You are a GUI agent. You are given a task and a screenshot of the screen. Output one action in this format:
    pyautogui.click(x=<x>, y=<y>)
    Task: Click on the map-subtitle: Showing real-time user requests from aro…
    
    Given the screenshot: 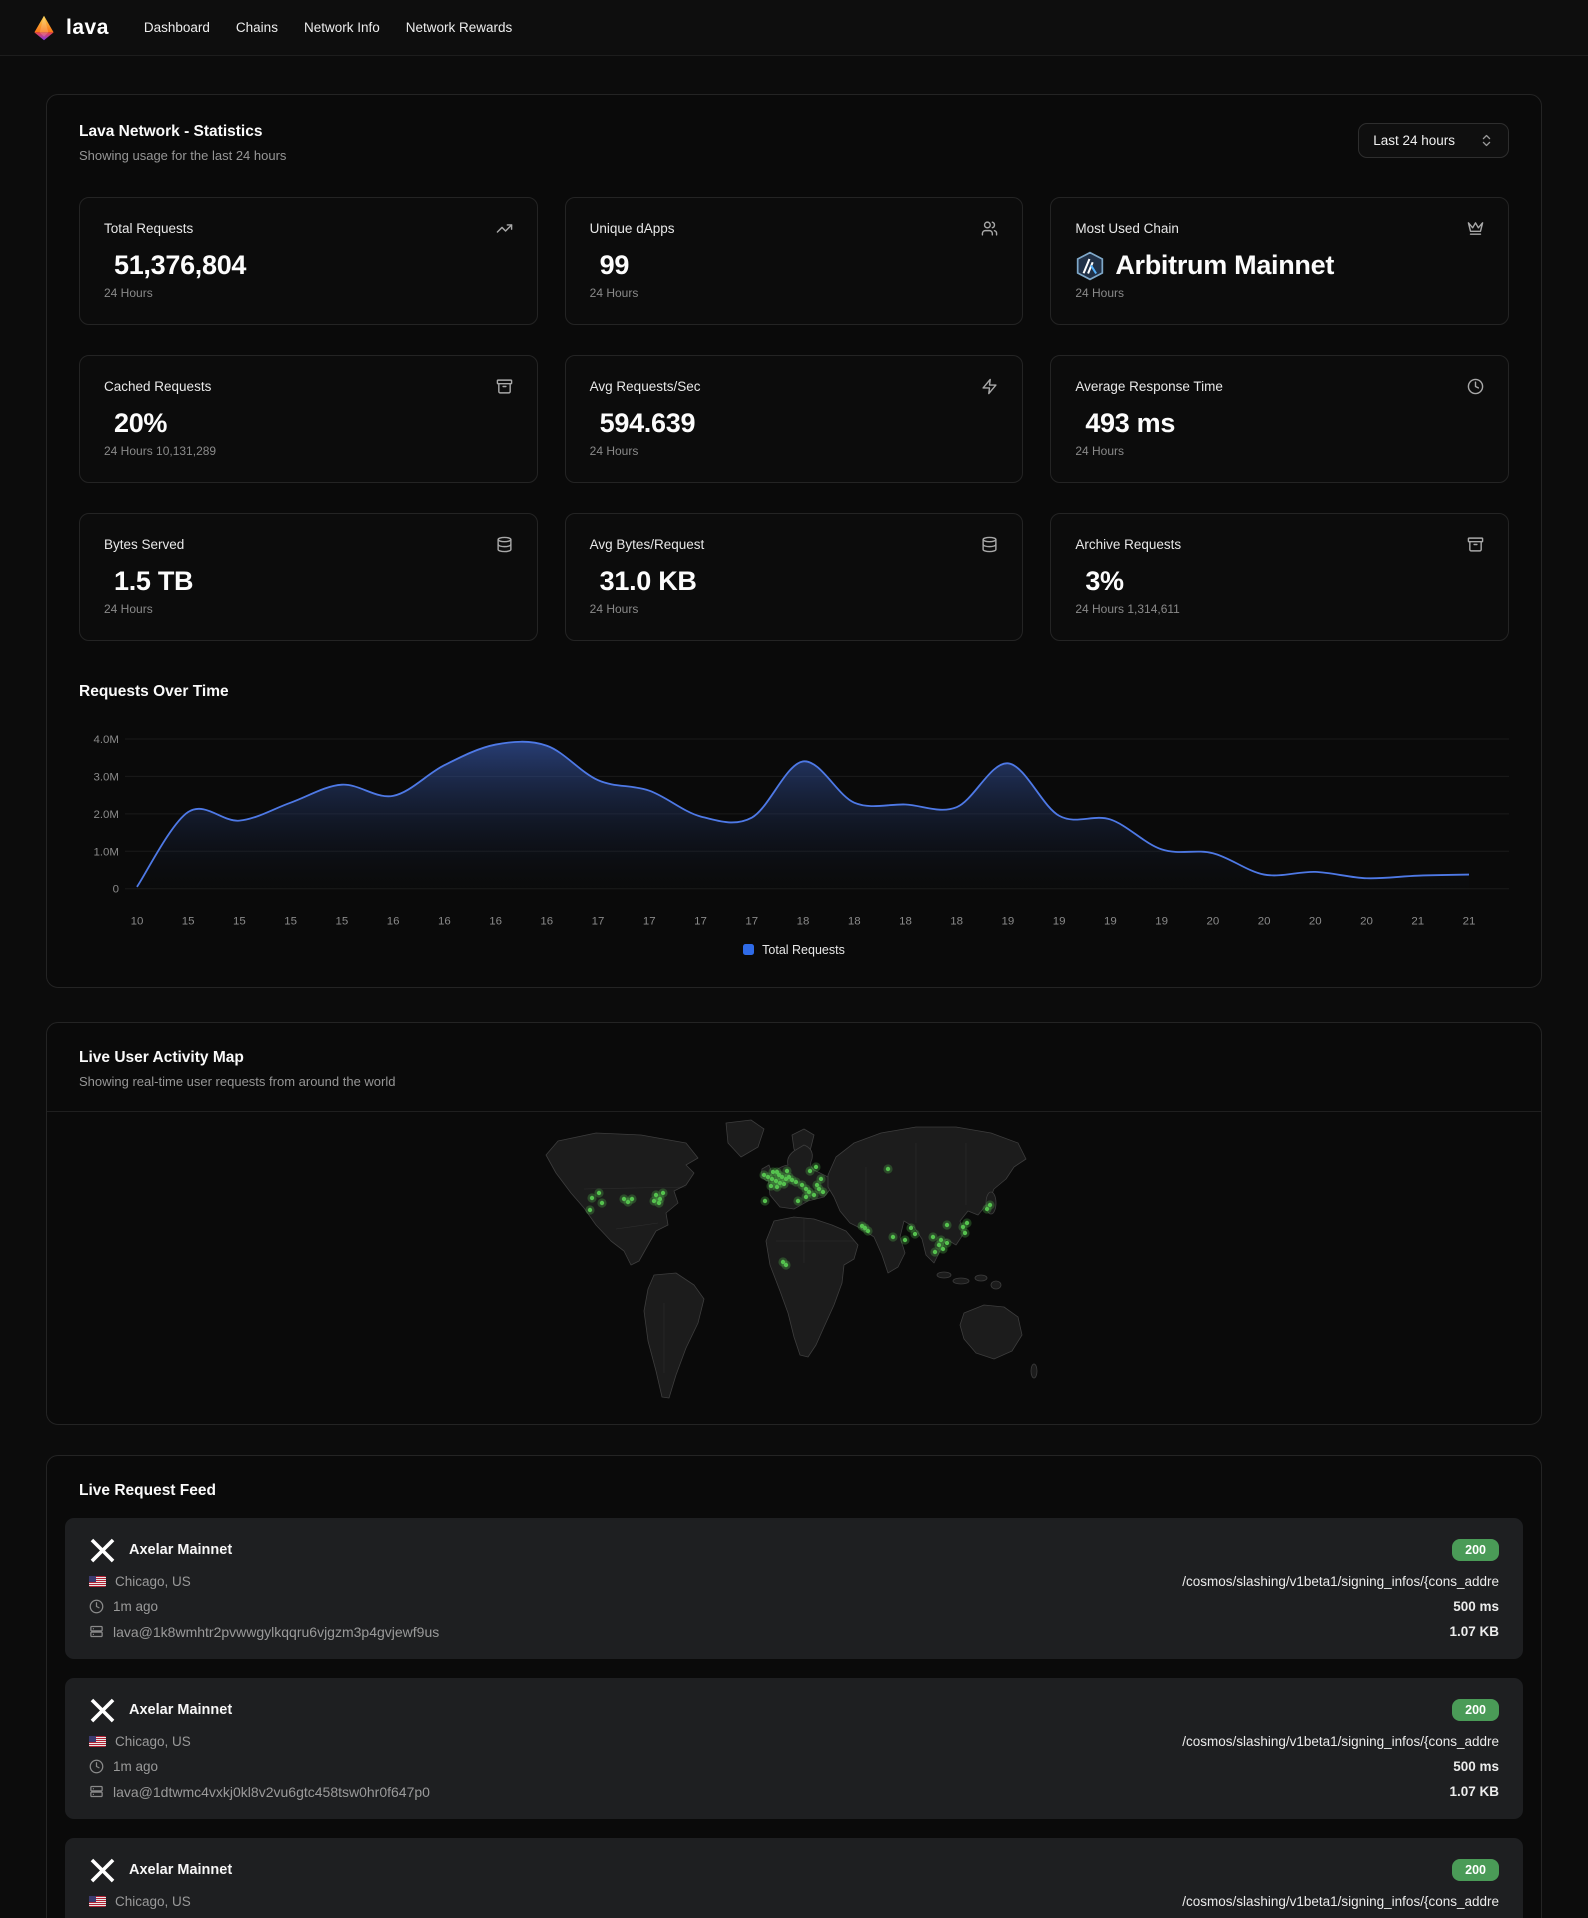 What is the action you would take?
    pyautogui.click(x=237, y=1081)
    